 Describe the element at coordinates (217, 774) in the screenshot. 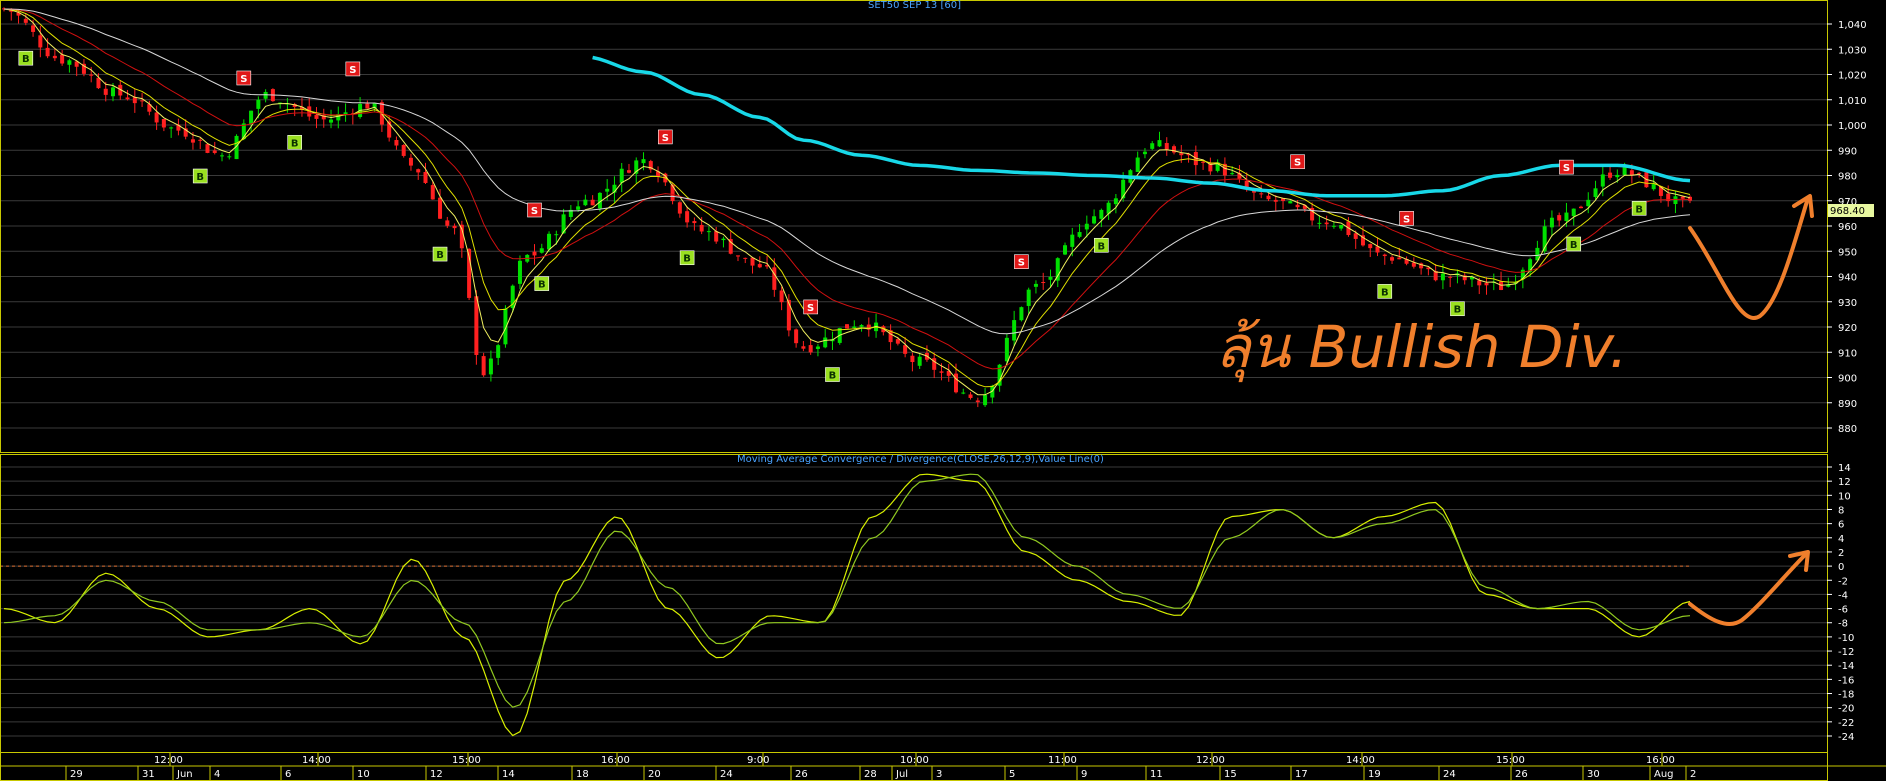

I see `day-label: 4` at that location.